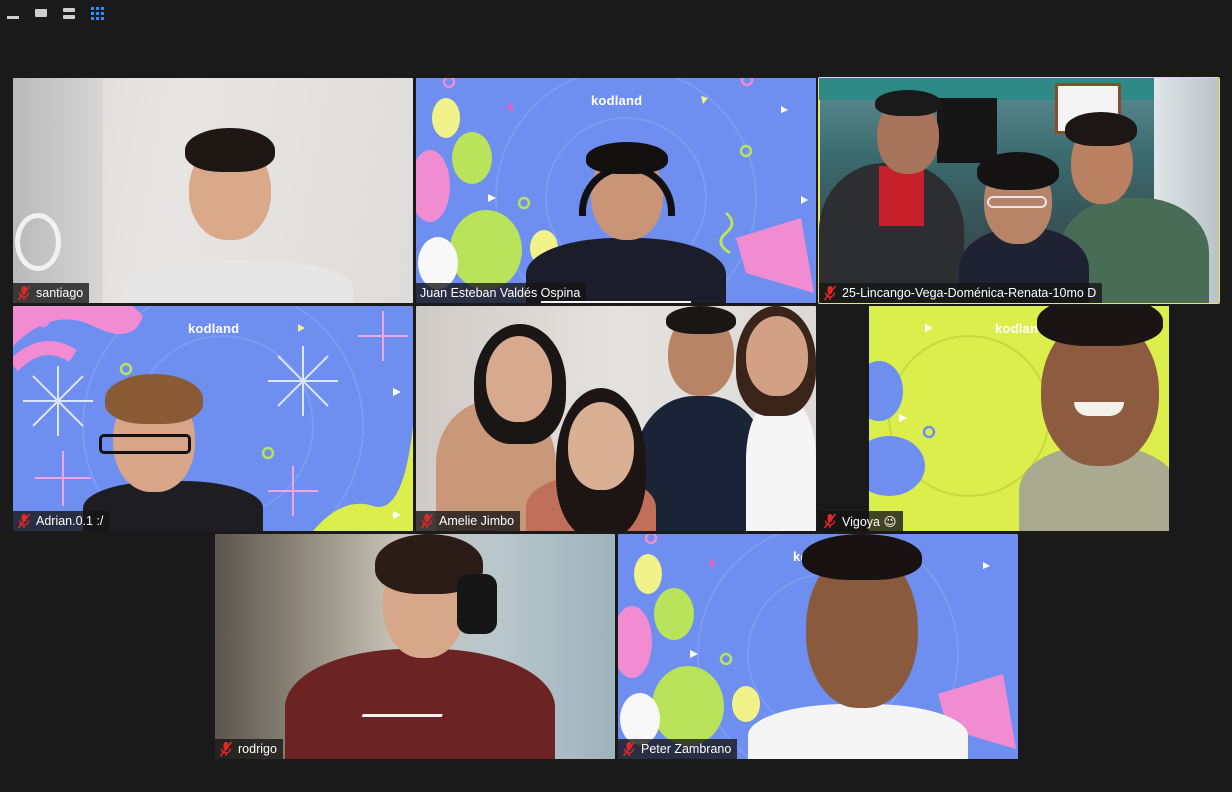 Image resolution: width=1232 pixels, height=792 pixels. What do you see at coordinates (701, 320) in the screenshot?
I see `father-hair` at bounding box center [701, 320].